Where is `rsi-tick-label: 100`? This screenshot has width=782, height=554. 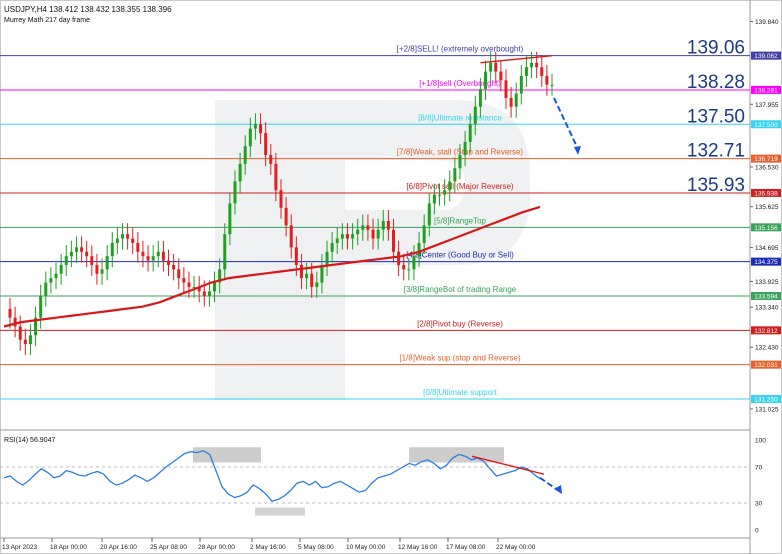
rsi-tick-label: 100 is located at coordinates (760, 441).